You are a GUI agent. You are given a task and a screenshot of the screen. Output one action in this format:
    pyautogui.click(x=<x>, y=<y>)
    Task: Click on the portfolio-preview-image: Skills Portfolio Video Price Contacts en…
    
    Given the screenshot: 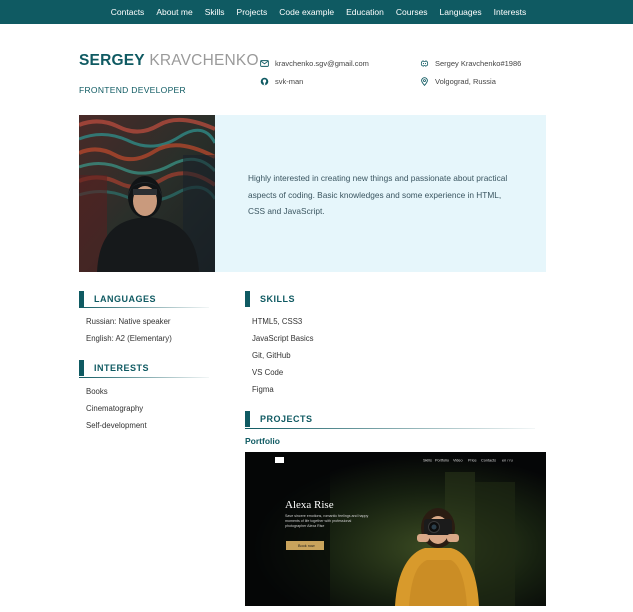 What is the action you would take?
    pyautogui.click(x=395, y=529)
    